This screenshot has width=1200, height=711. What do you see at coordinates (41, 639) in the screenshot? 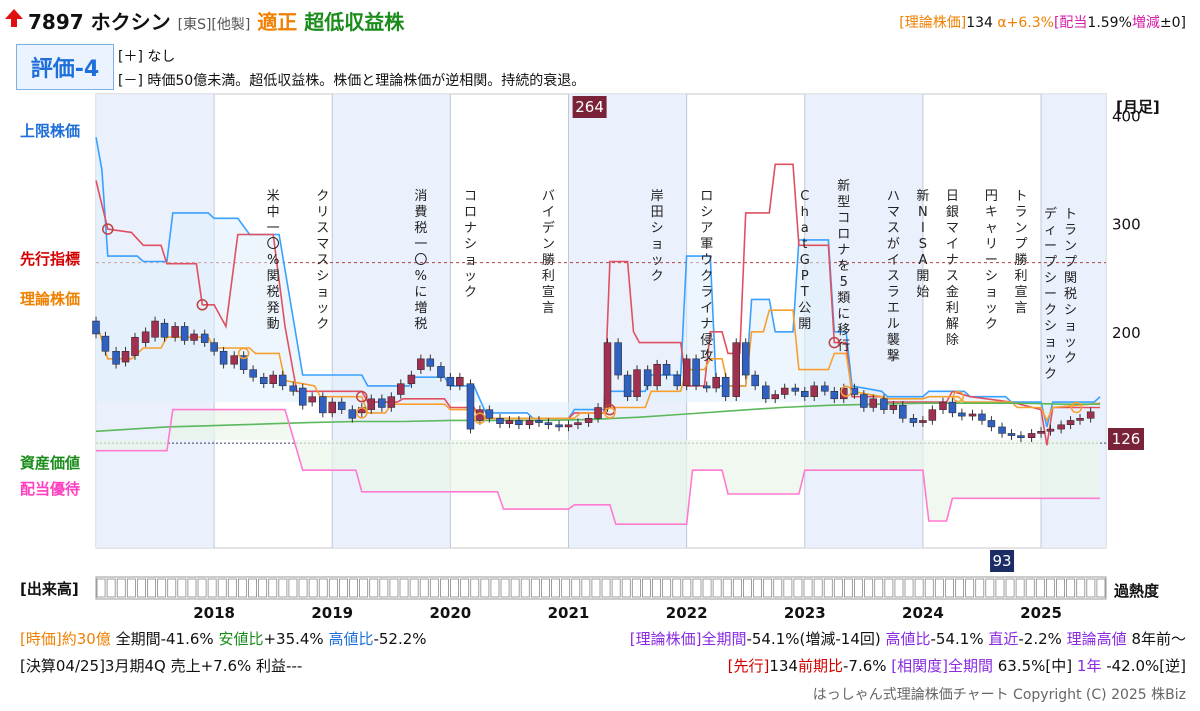
I see `footer-l1l-seg: [時価]` at bounding box center [41, 639].